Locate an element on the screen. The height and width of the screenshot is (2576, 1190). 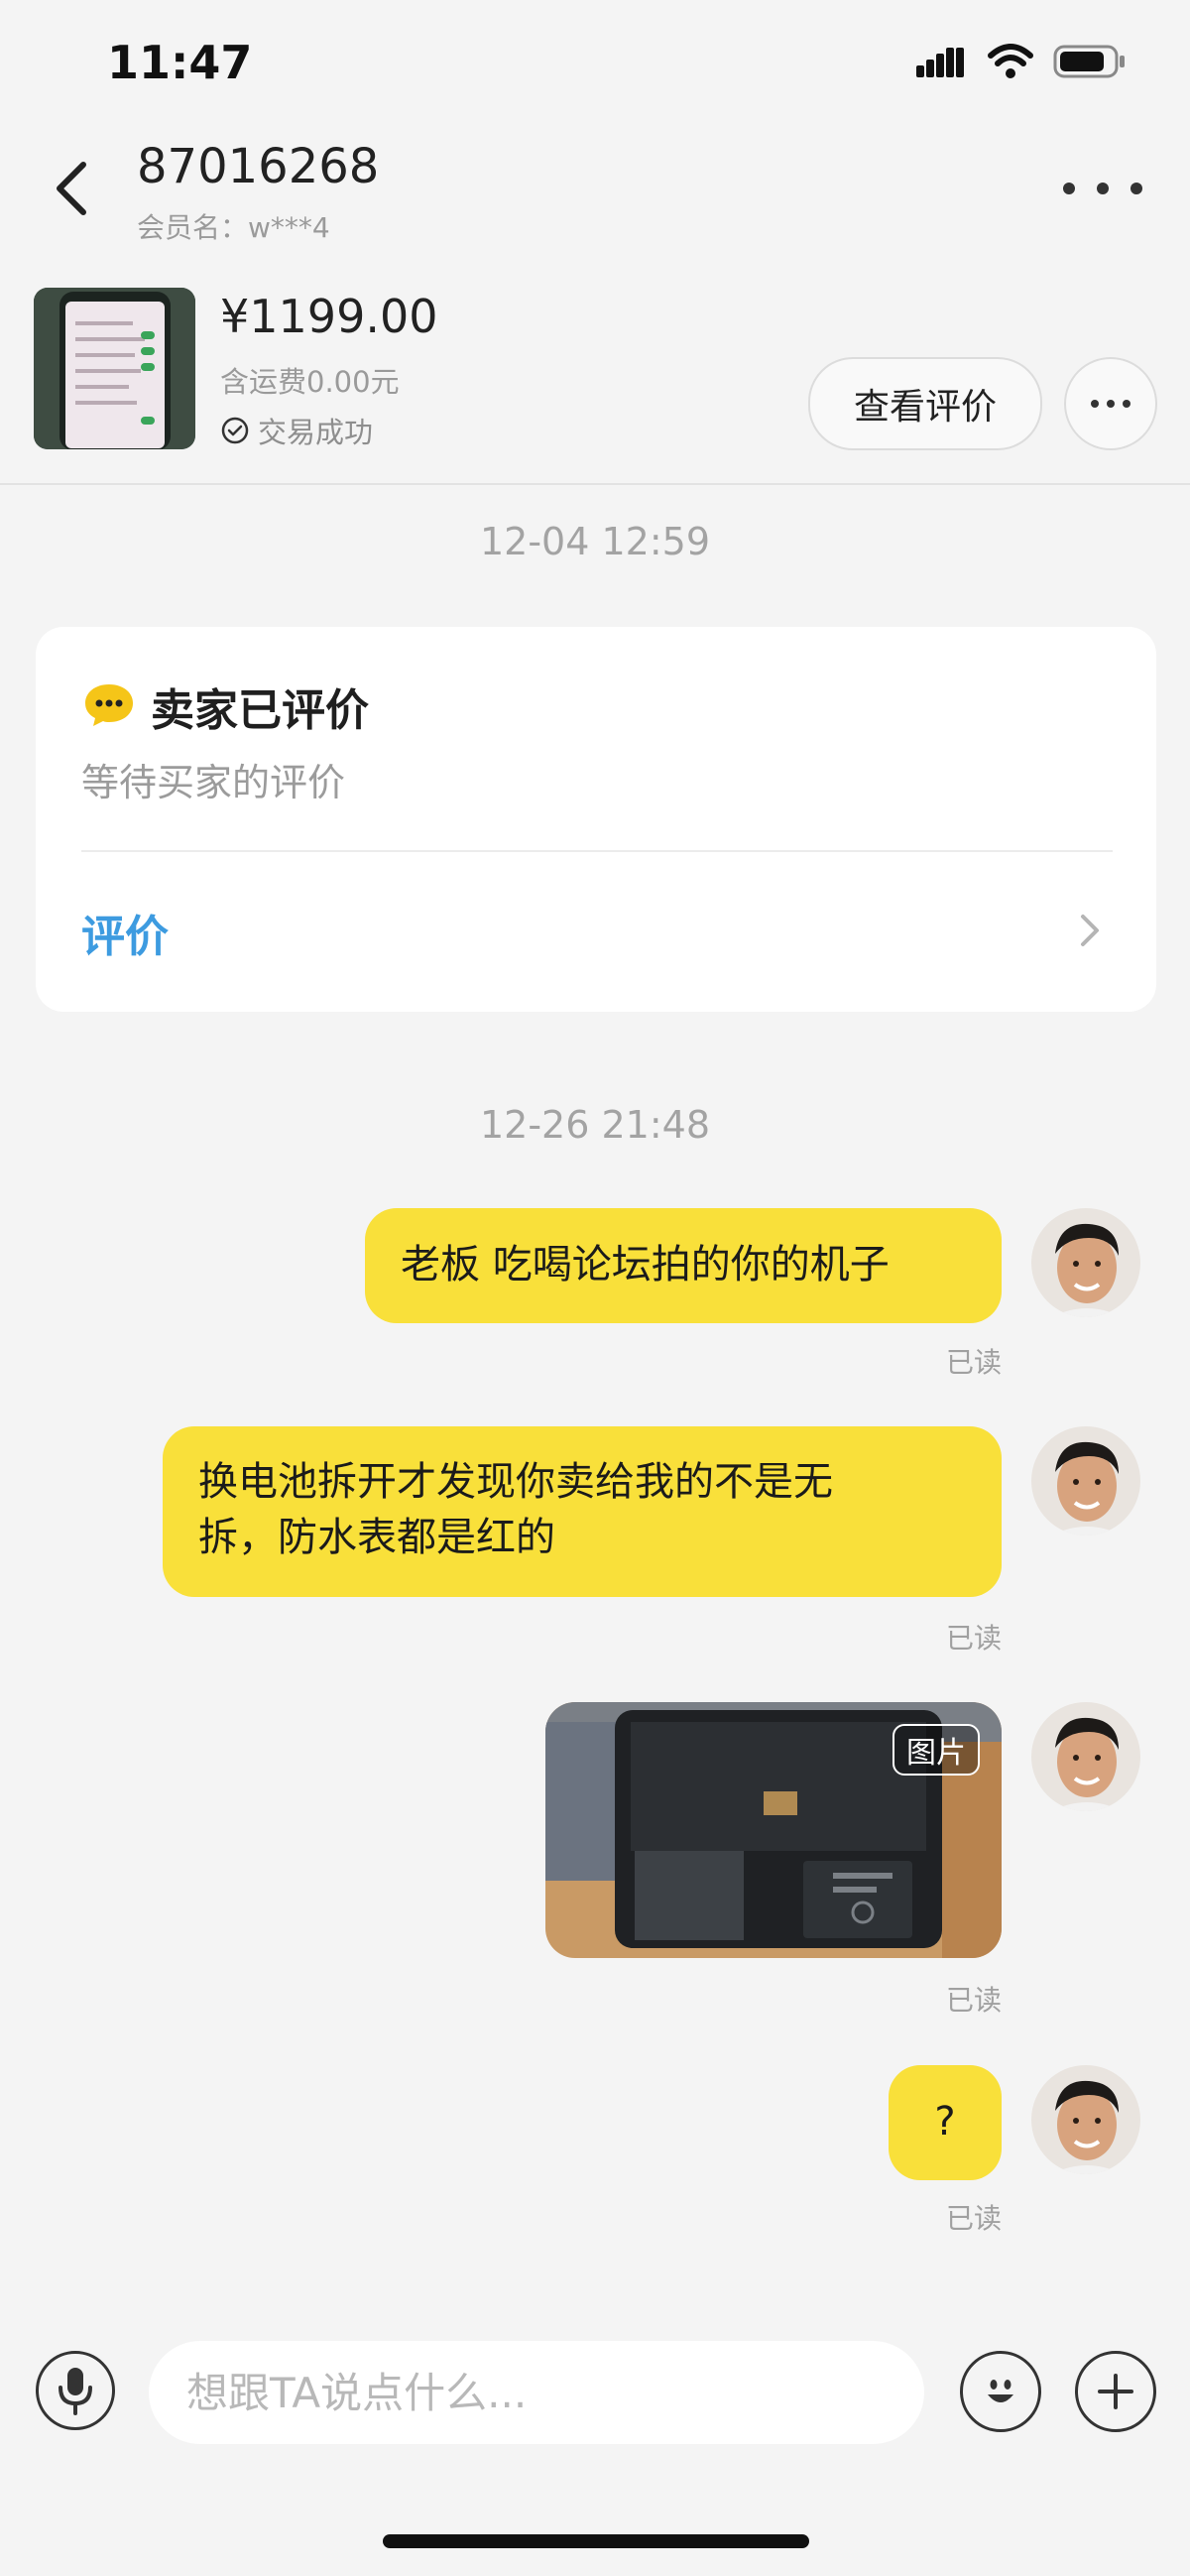
review-card-title: 卖家已评价 is located at coordinates (260, 710).